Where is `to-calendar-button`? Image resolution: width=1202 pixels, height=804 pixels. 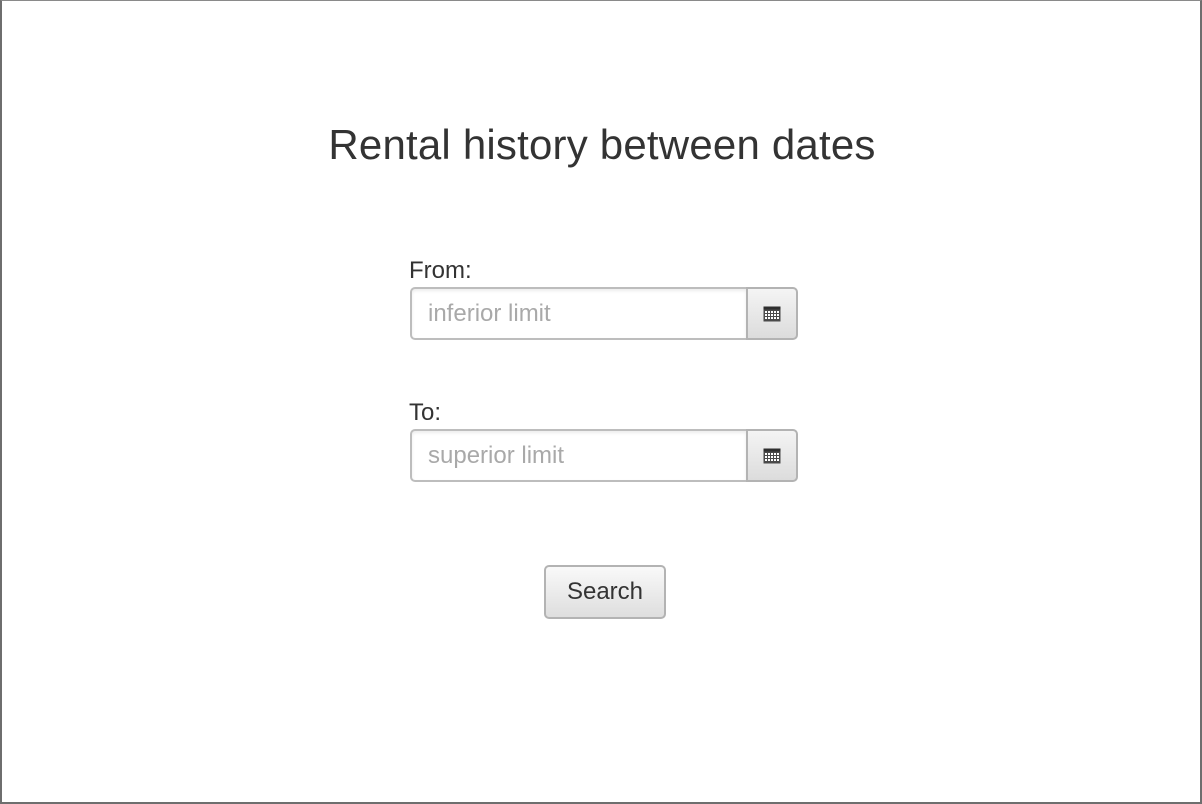 to-calendar-button is located at coordinates (772, 455).